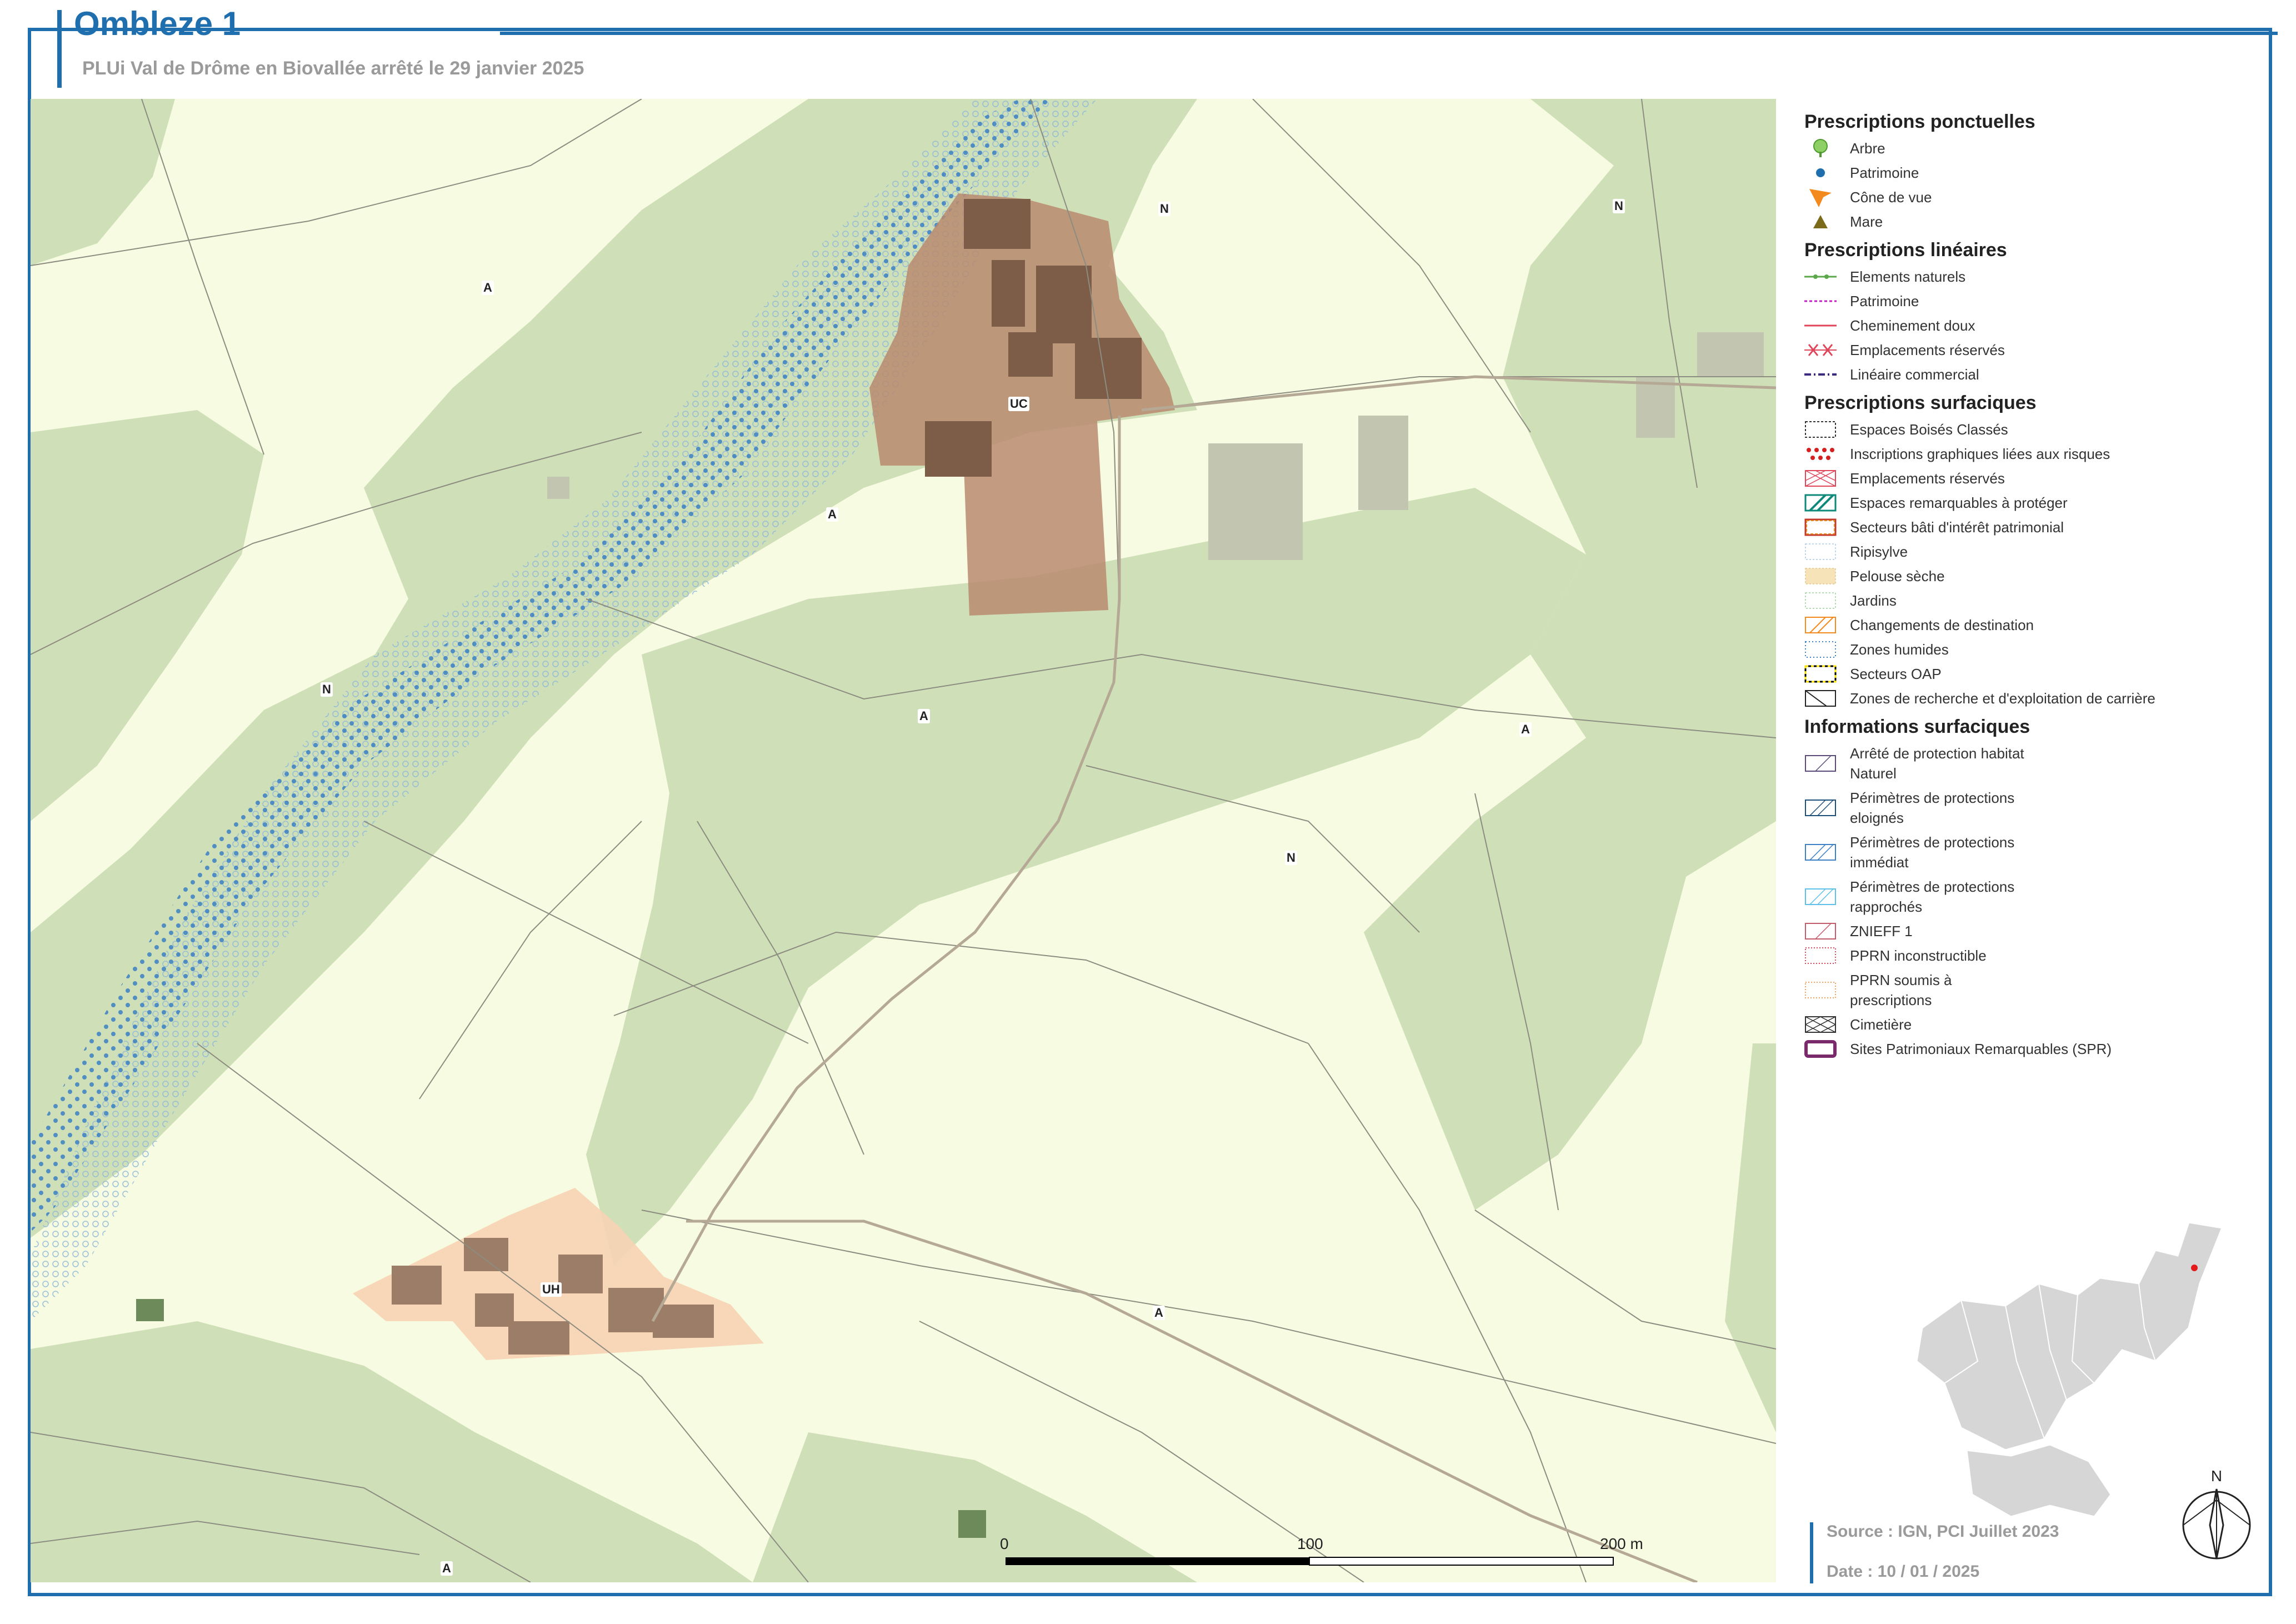 Image resolution: width=2296 pixels, height=1624 pixels. I want to click on zone-label: UC, so click(1018, 404).